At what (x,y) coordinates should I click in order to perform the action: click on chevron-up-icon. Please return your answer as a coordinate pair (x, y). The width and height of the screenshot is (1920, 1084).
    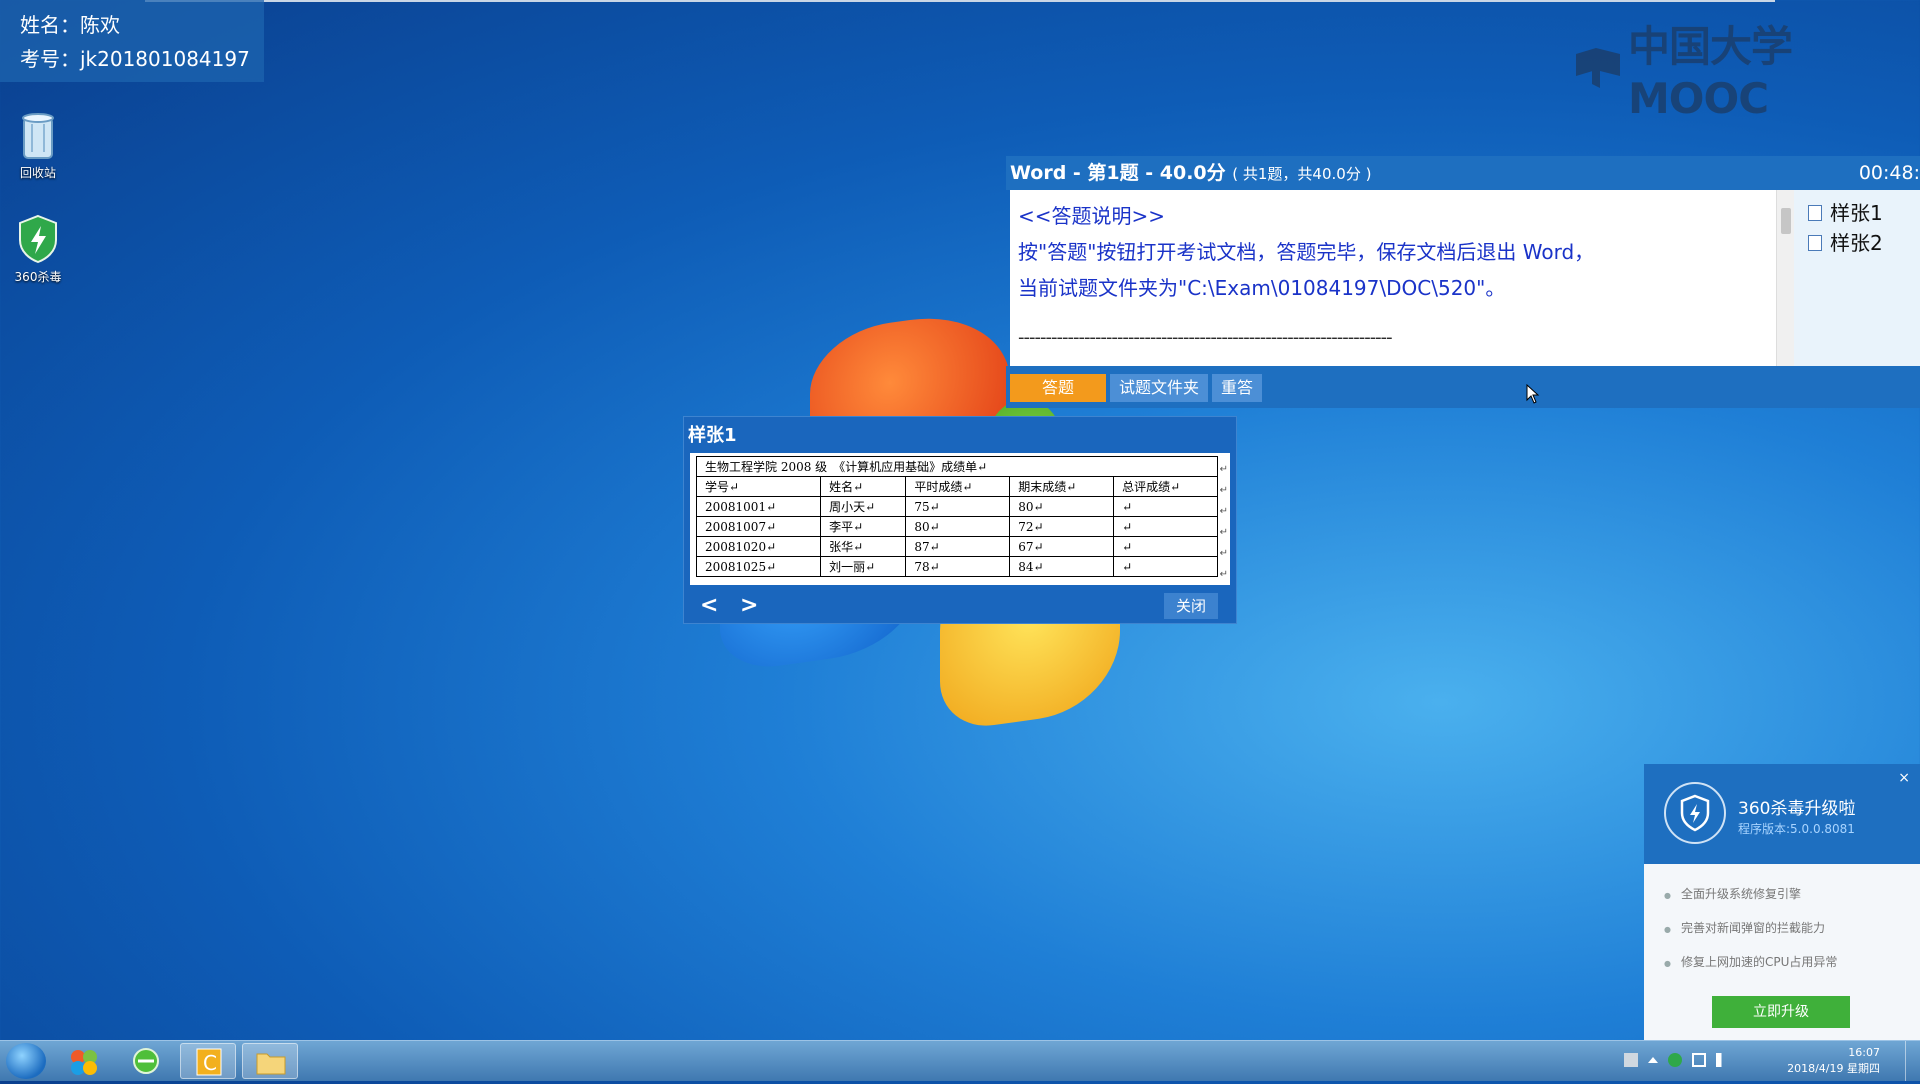
    Looking at the image, I should click on (1653, 1060).